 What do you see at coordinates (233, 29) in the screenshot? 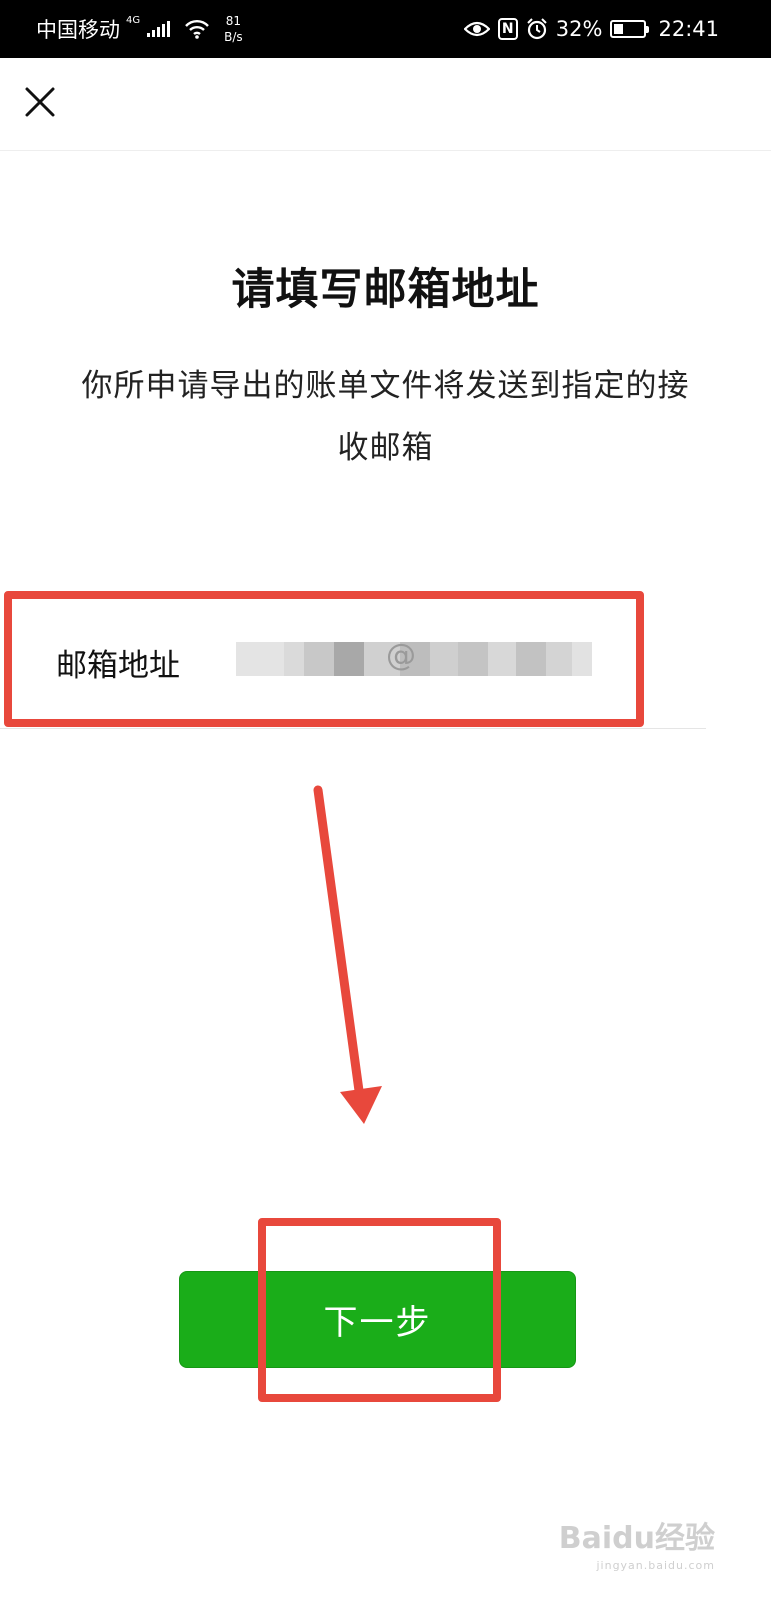
I see `network-speed: 81 B/s` at bounding box center [233, 29].